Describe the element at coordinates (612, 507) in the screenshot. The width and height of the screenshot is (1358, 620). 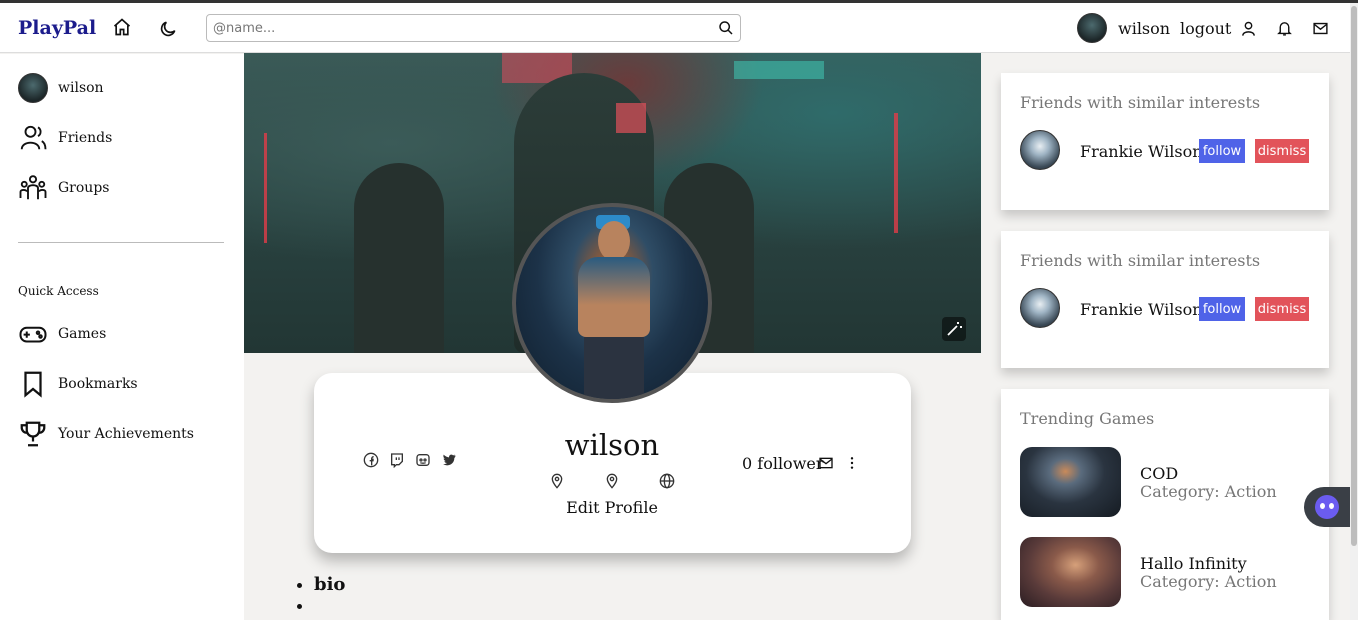
I see `edit-profile-button: Edit Profile` at that location.